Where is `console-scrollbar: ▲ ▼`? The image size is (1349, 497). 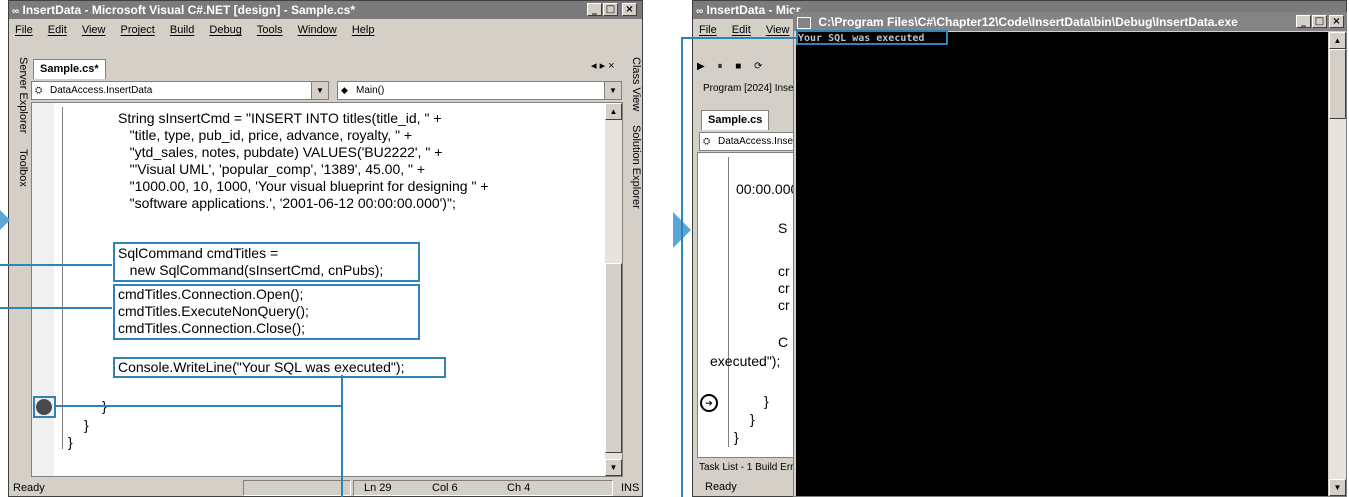
console-scrollbar: ▲ ▼ is located at coordinates (1337, 264).